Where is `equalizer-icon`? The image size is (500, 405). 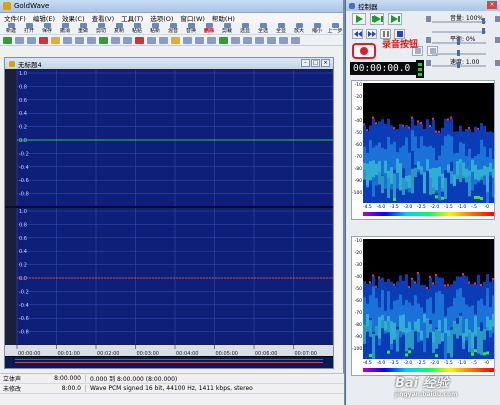
equalizer-icon is located at coordinates (79, 40).